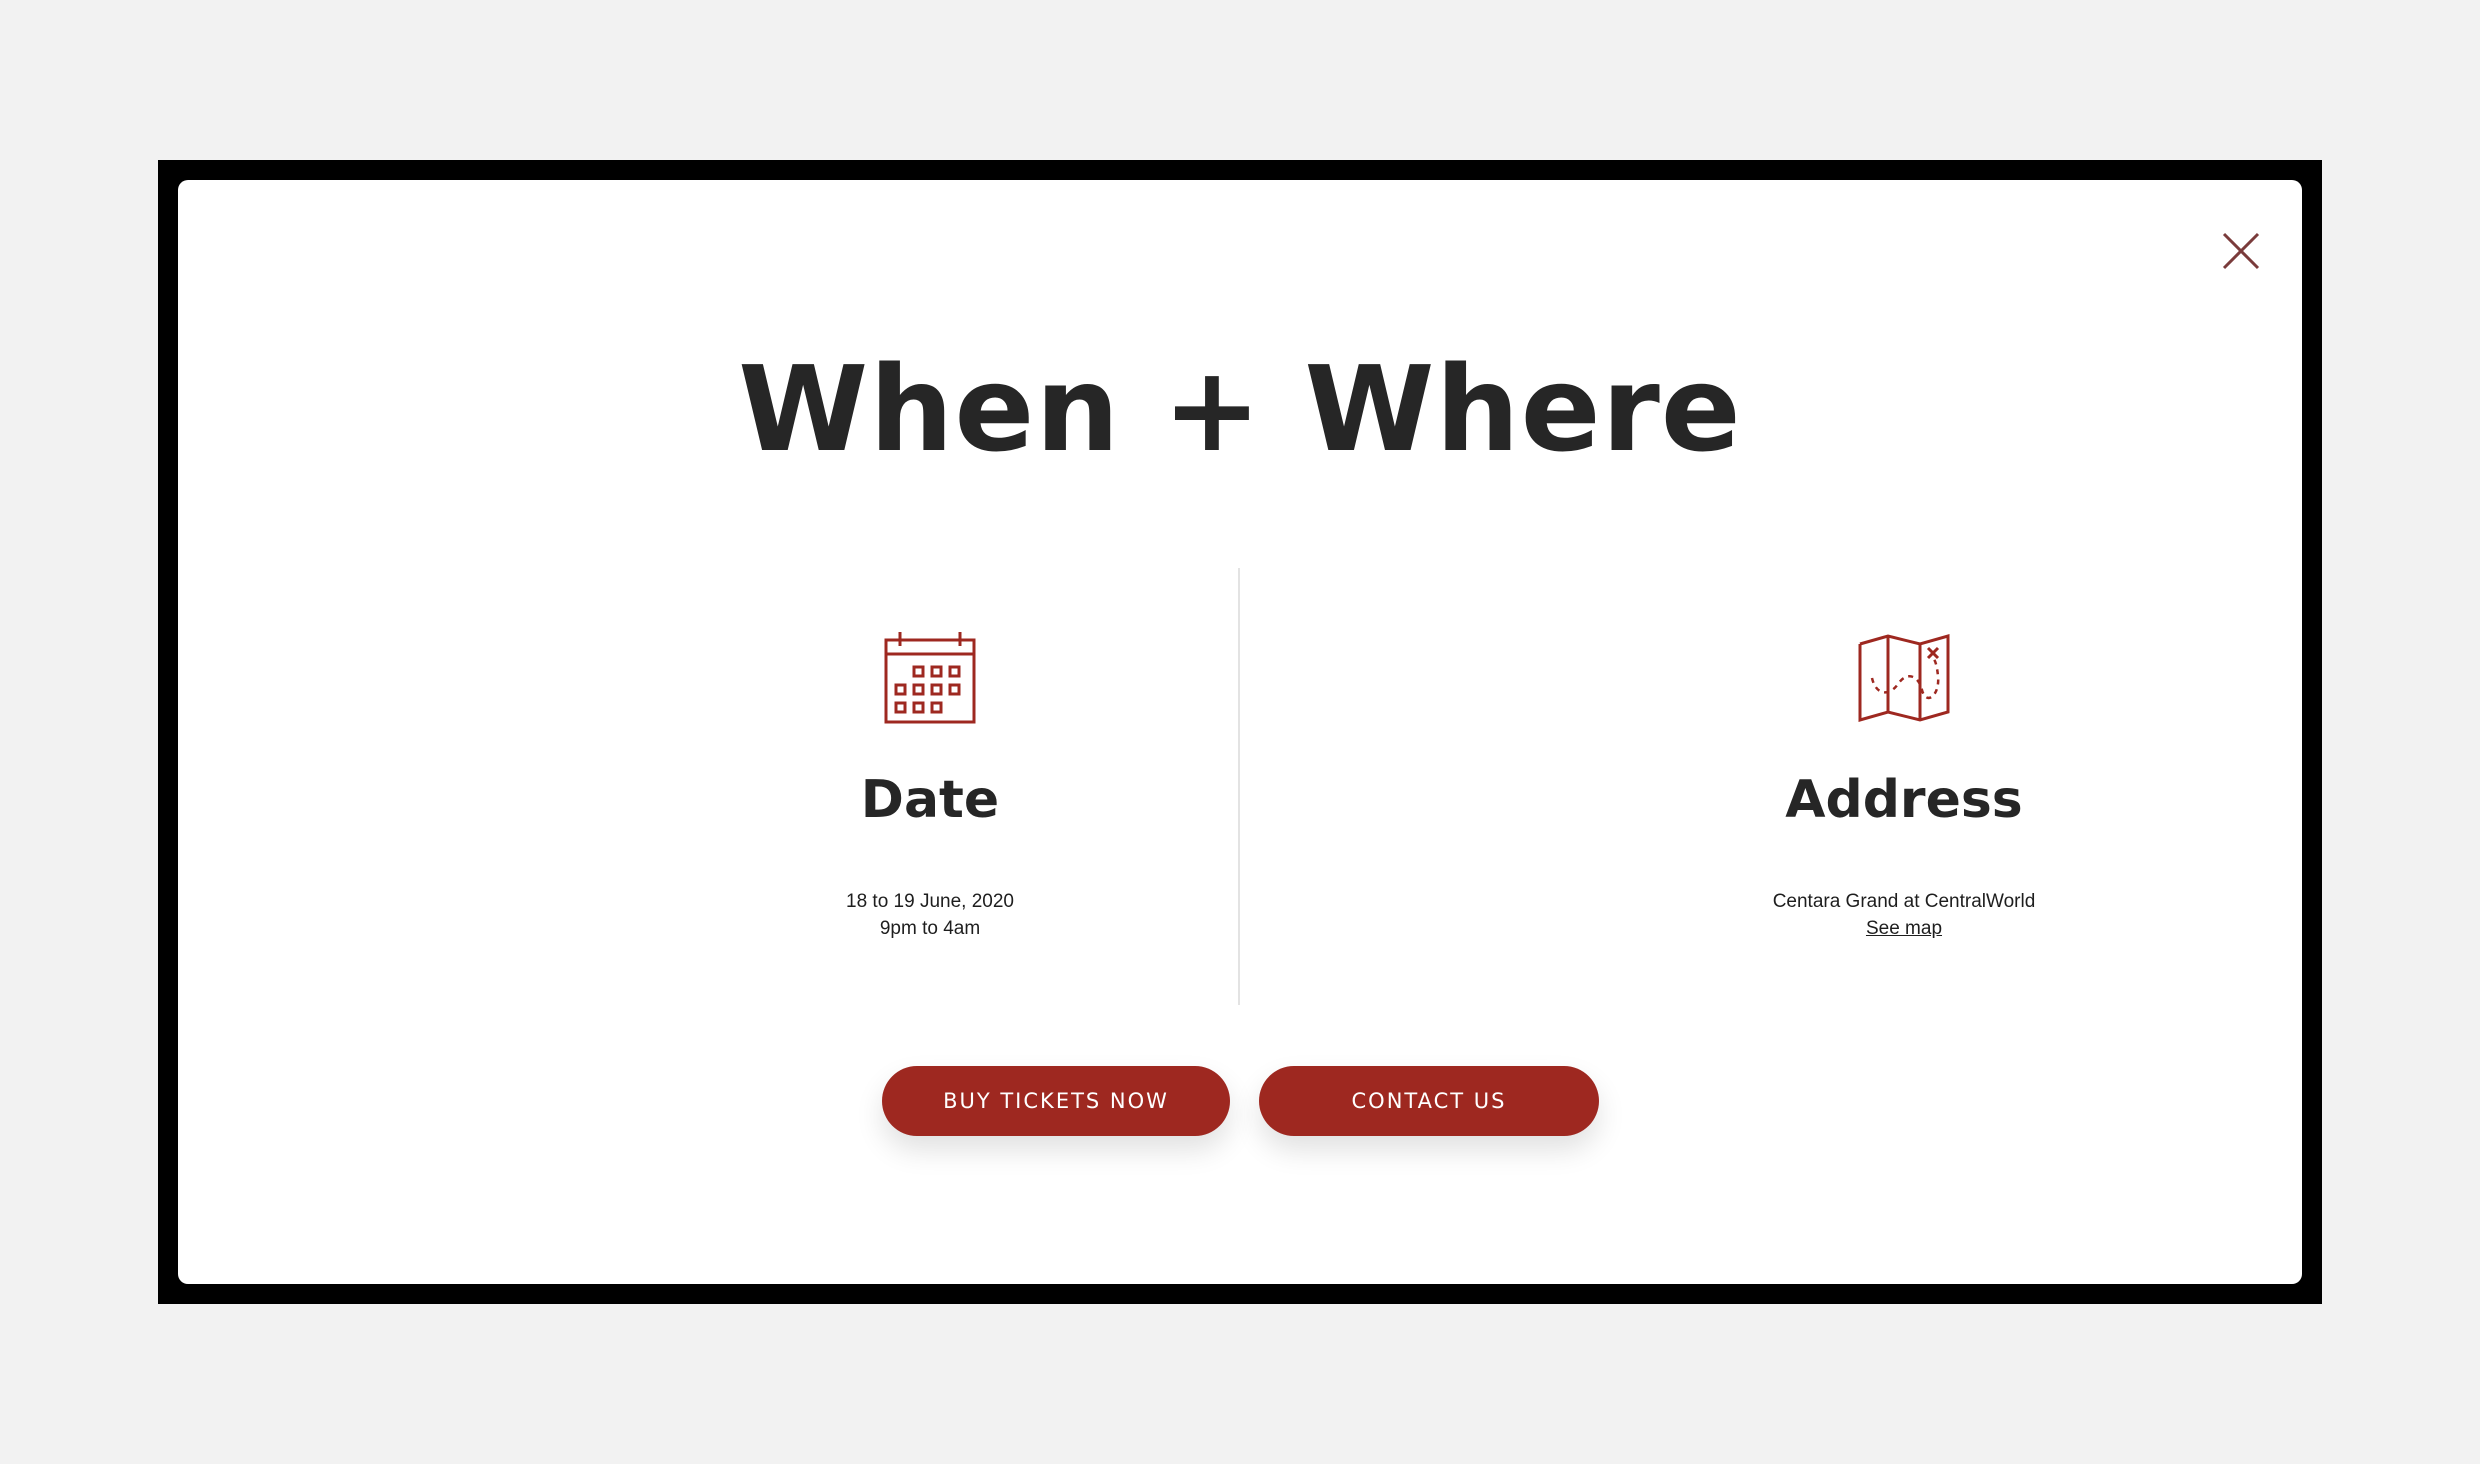 The width and height of the screenshot is (2480, 1464). Describe the element at coordinates (1904, 800) in the screenshot. I see `address-heading: Address` at that location.